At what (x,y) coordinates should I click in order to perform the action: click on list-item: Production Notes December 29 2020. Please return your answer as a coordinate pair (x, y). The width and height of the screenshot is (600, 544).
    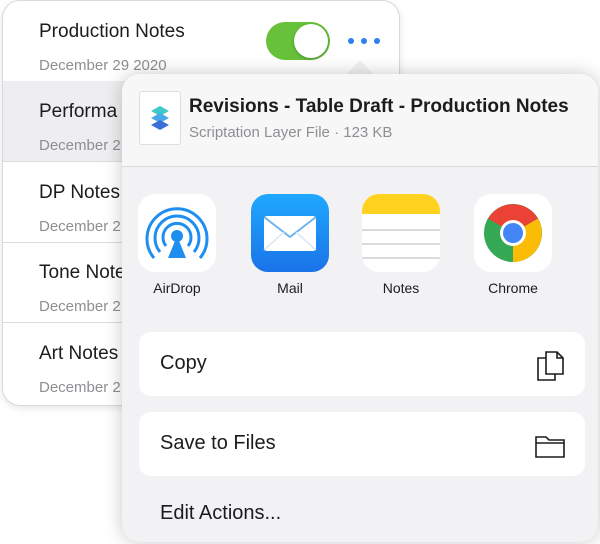
    Looking at the image, I should click on (201, 41).